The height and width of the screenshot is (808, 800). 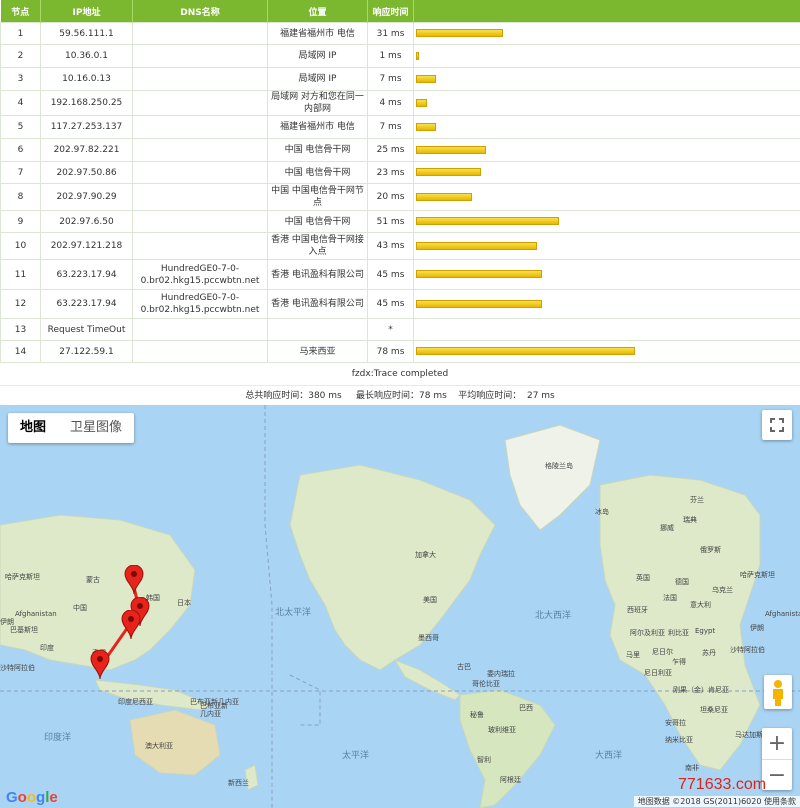 I want to click on cell-n: 1, so click(x=20, y=33).